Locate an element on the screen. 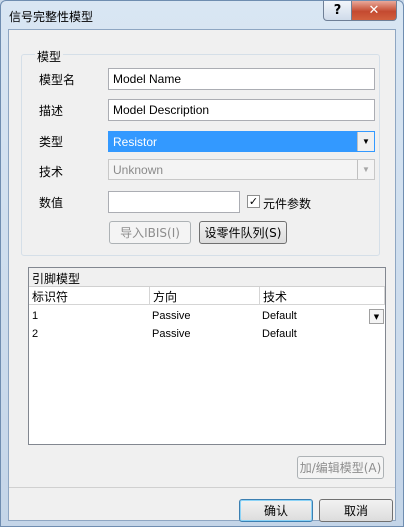 This screenshot has height=527, width=404. add-edit-model-button: 加/编辑模型(A) is located at coordinates (340, 467).